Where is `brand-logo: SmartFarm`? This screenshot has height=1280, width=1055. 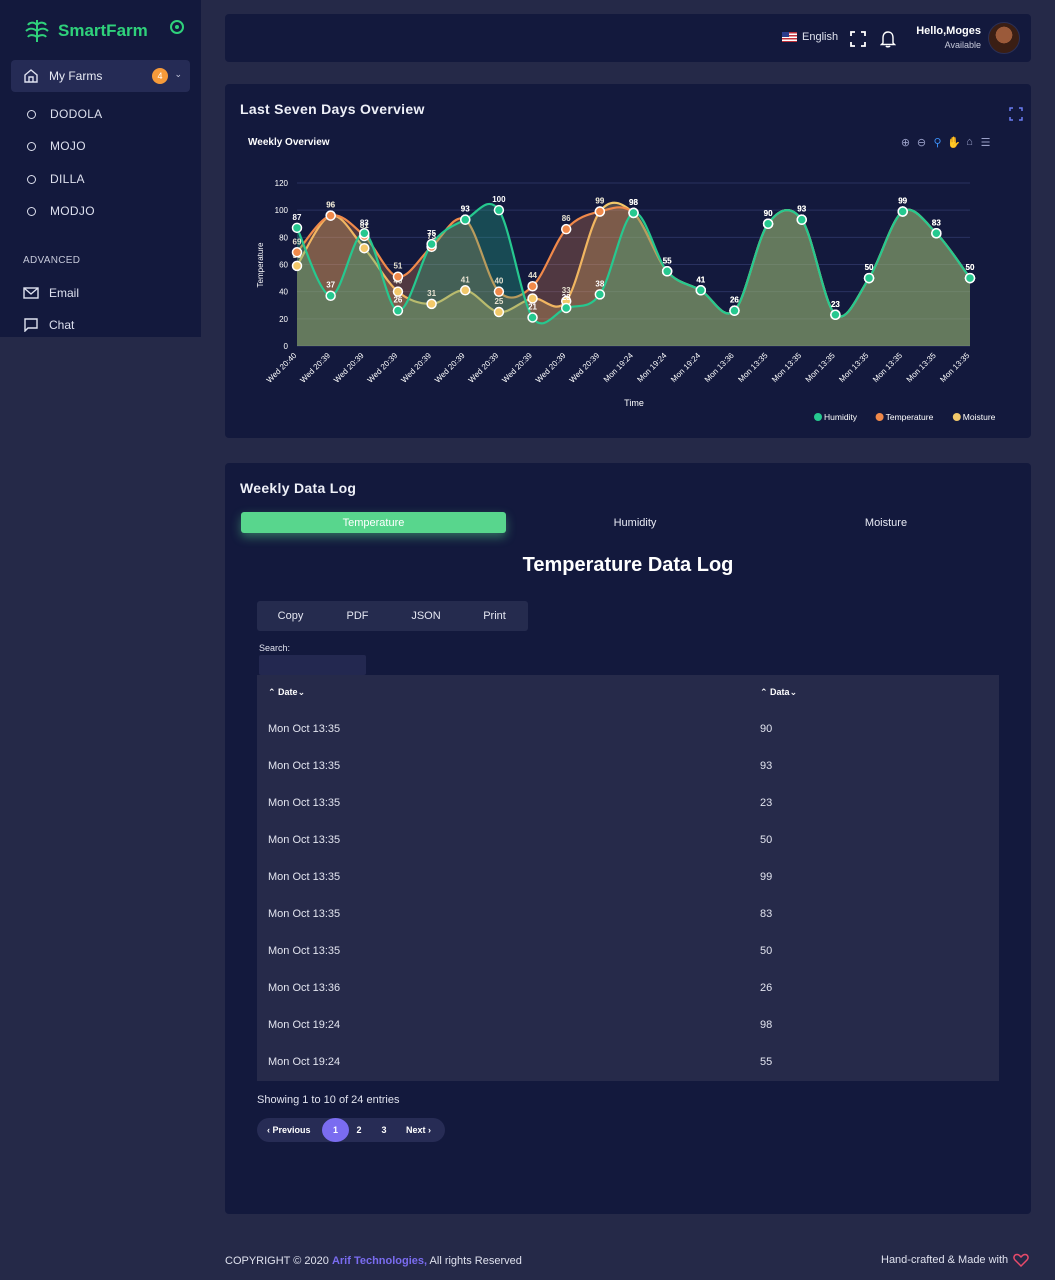 brand-logo: SmartFarm is located at coordinates (86, 31).